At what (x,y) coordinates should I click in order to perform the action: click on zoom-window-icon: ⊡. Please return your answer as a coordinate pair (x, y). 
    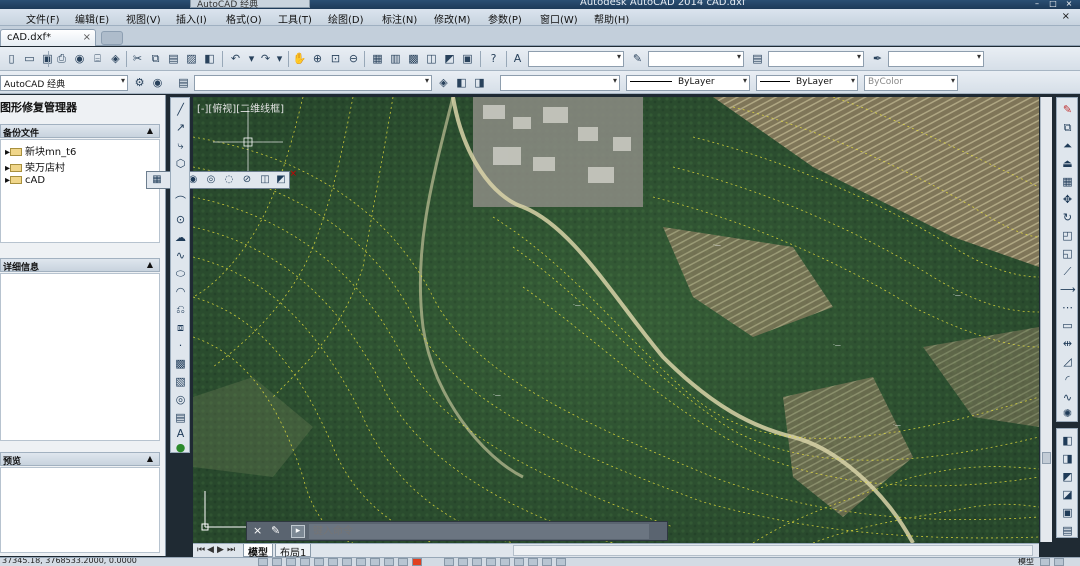
    Looking at the image, I should click on (335, 58).